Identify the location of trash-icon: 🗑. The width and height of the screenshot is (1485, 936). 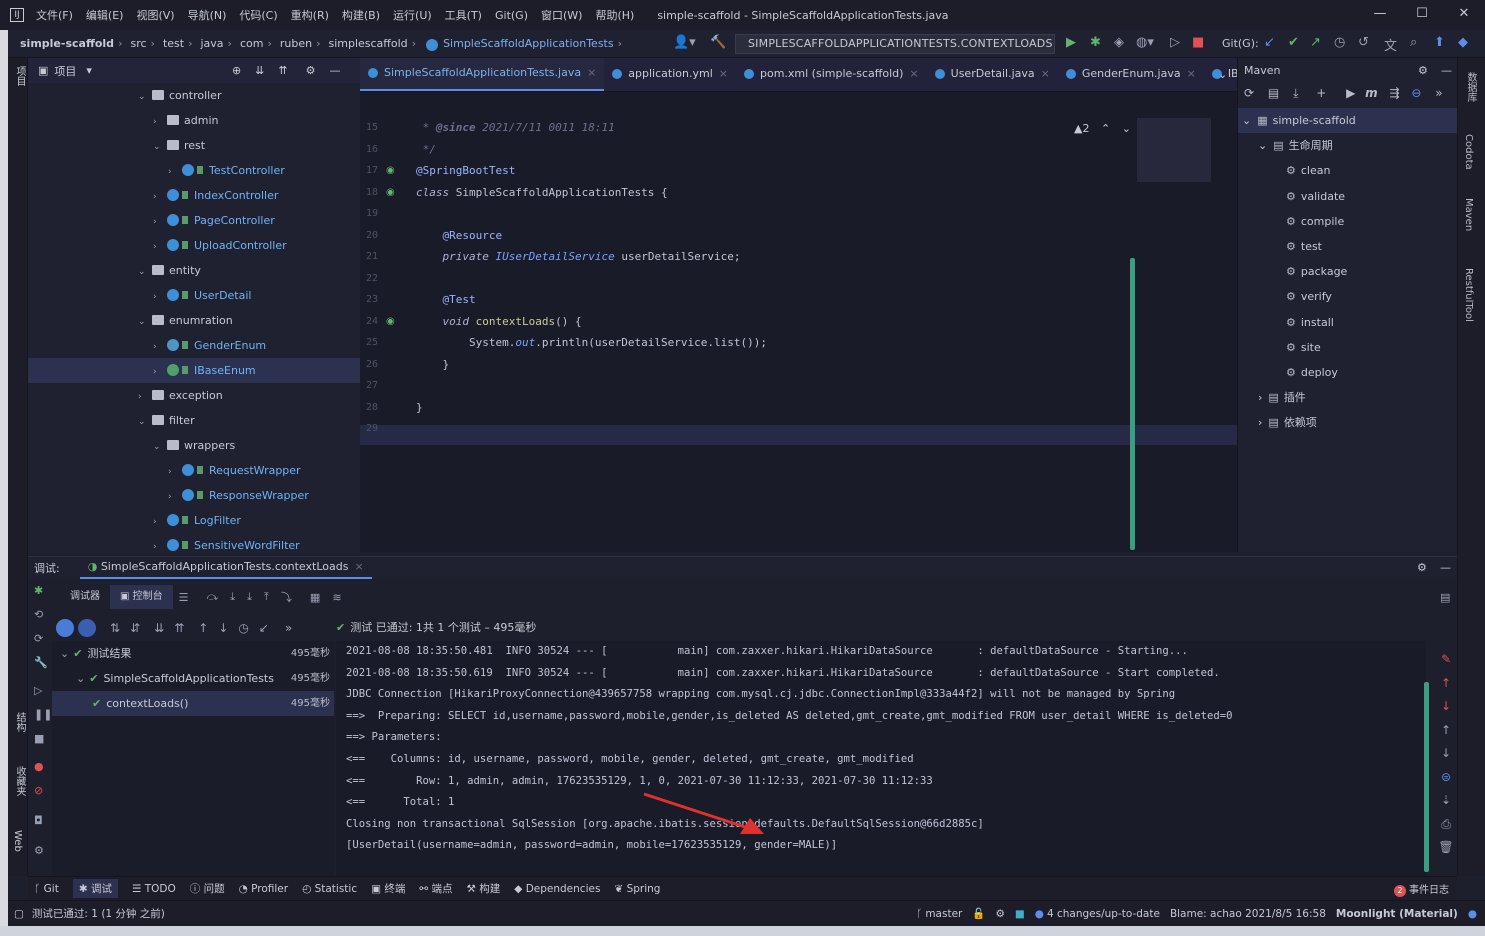
(1446, 848).